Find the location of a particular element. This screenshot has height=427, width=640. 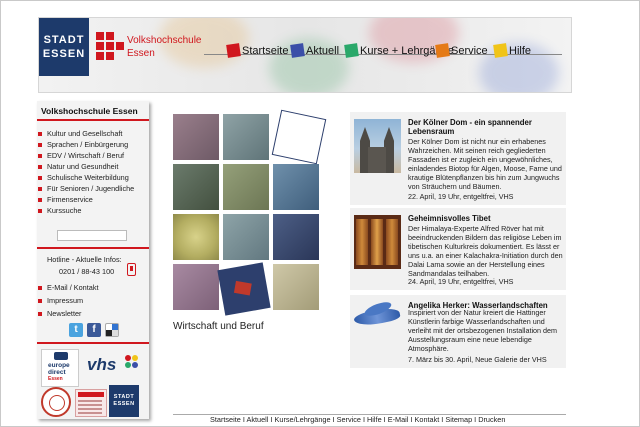

nav-aktuell: Aktuell is located at coordinates (315, 50).